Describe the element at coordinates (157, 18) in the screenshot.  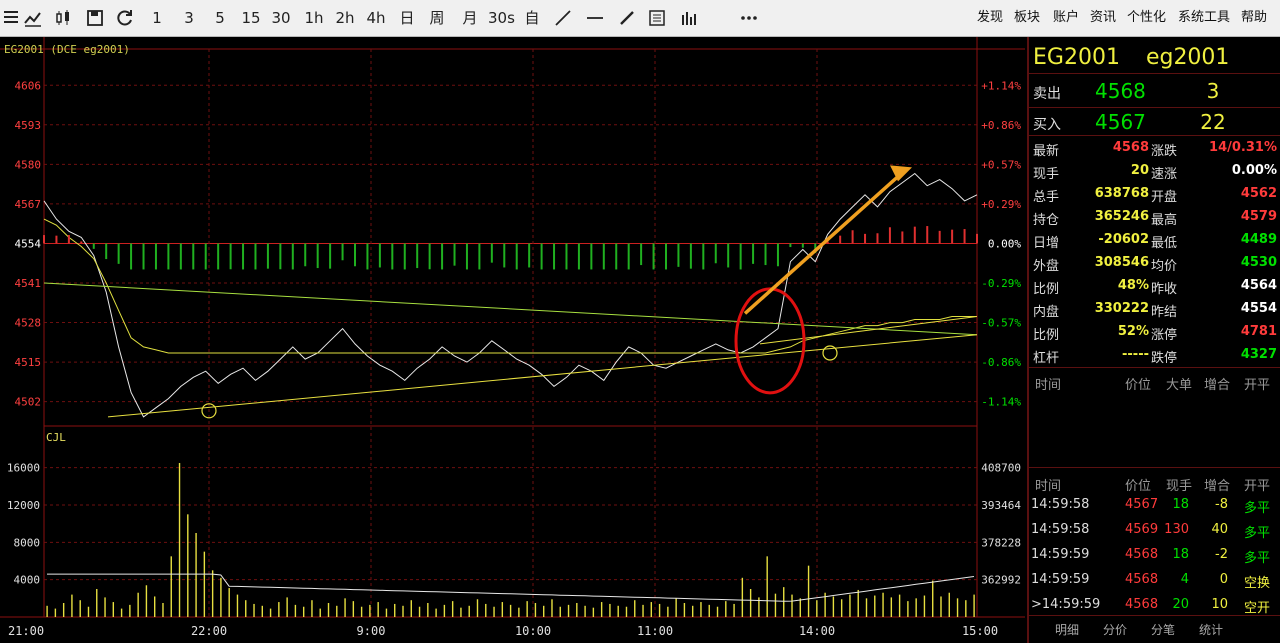
I see `period-1: 1` at that location.